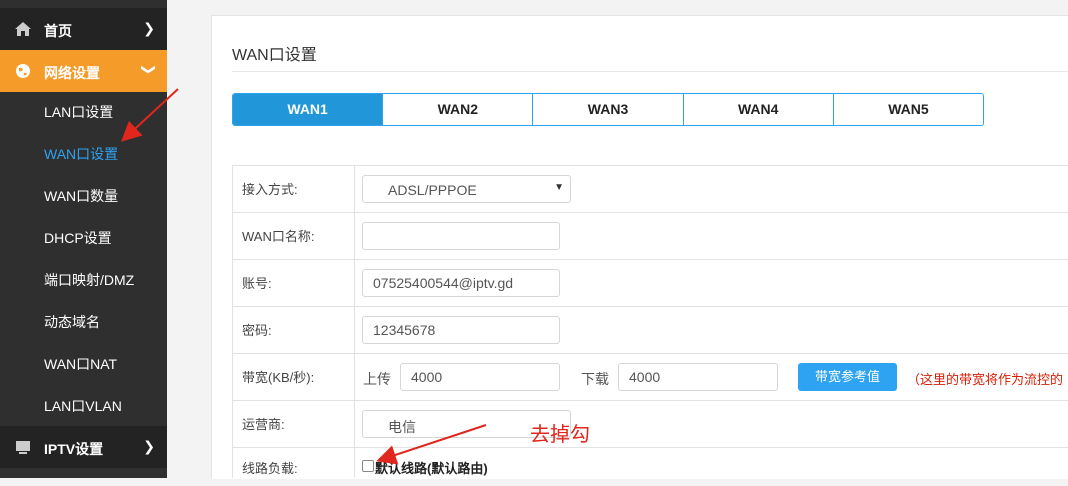 The image size is (1068, 486). I want to click on annotation-arrow-sidebar, so click(150, 115).